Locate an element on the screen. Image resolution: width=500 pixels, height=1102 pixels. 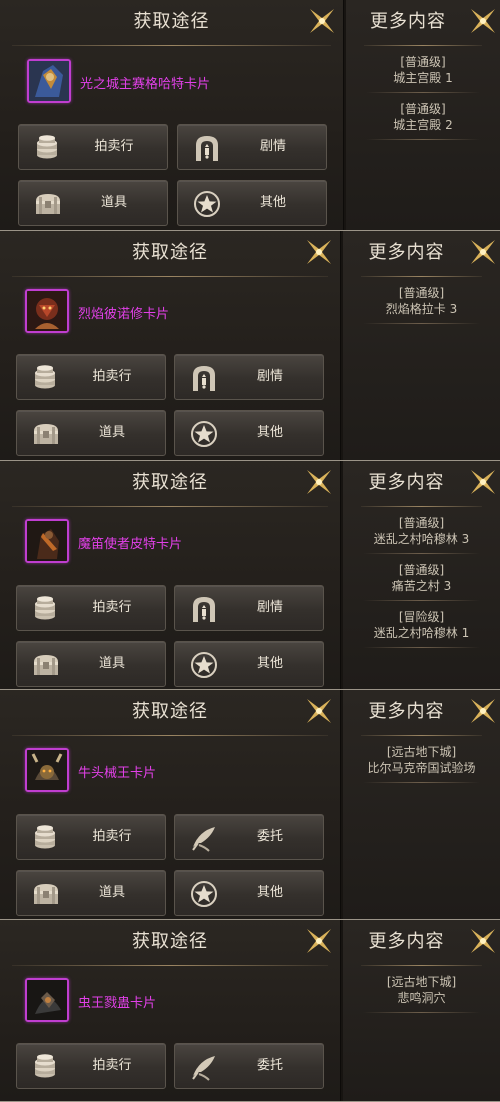
quill-icon is located at coordinates (204, 838).